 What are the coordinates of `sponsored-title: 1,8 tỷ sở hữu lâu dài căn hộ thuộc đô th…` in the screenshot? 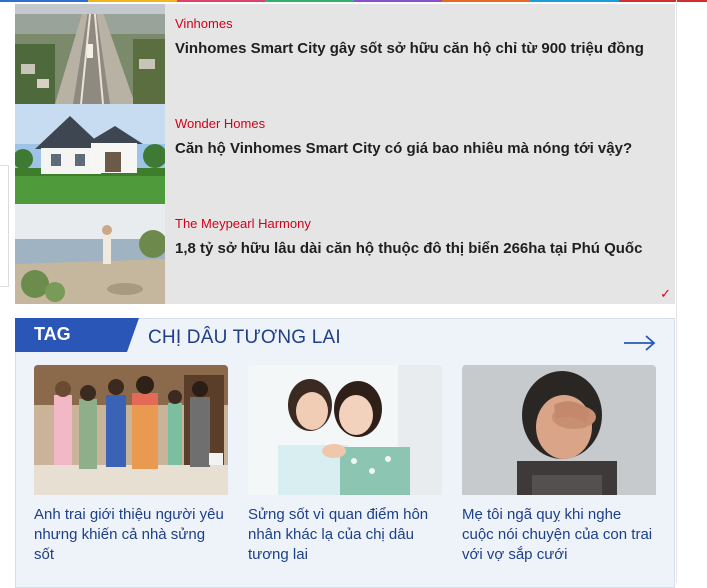 It's located at (408, 248).